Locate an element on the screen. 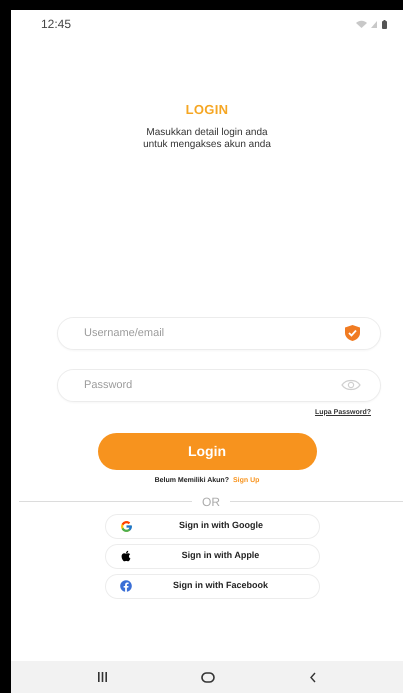 The image size is (403, 693). social-sign-in-button: Sign in with Apple is located at coordinates (212, 556).